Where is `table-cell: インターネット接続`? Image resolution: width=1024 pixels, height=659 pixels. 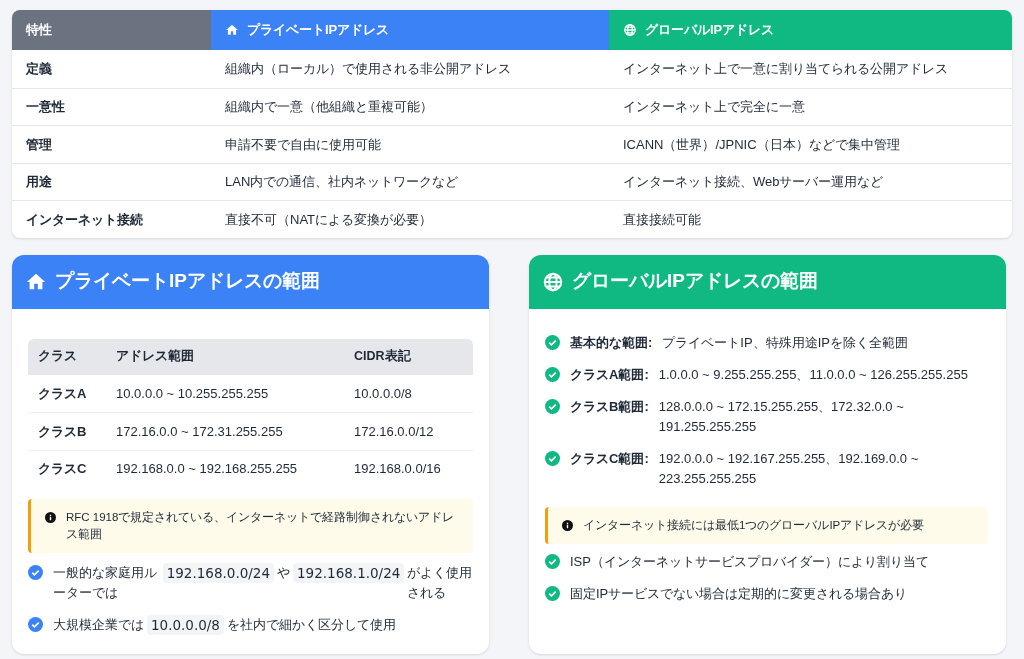
table-cell: インターネット接続 is located at coordinates (84, 219).